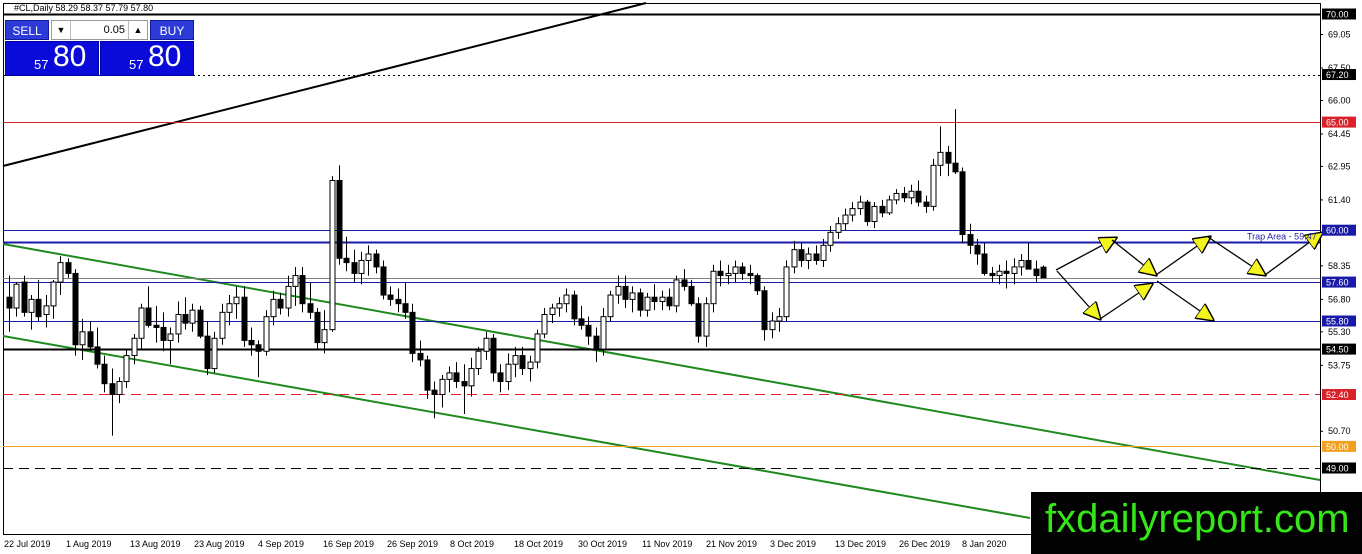 The width and height of the screenshot is (1362, 554). What do you see at coordinates (1339, 365) in the screenshot?
I see `price-tick-label: 53.75` at bounding box center [1339, 365].